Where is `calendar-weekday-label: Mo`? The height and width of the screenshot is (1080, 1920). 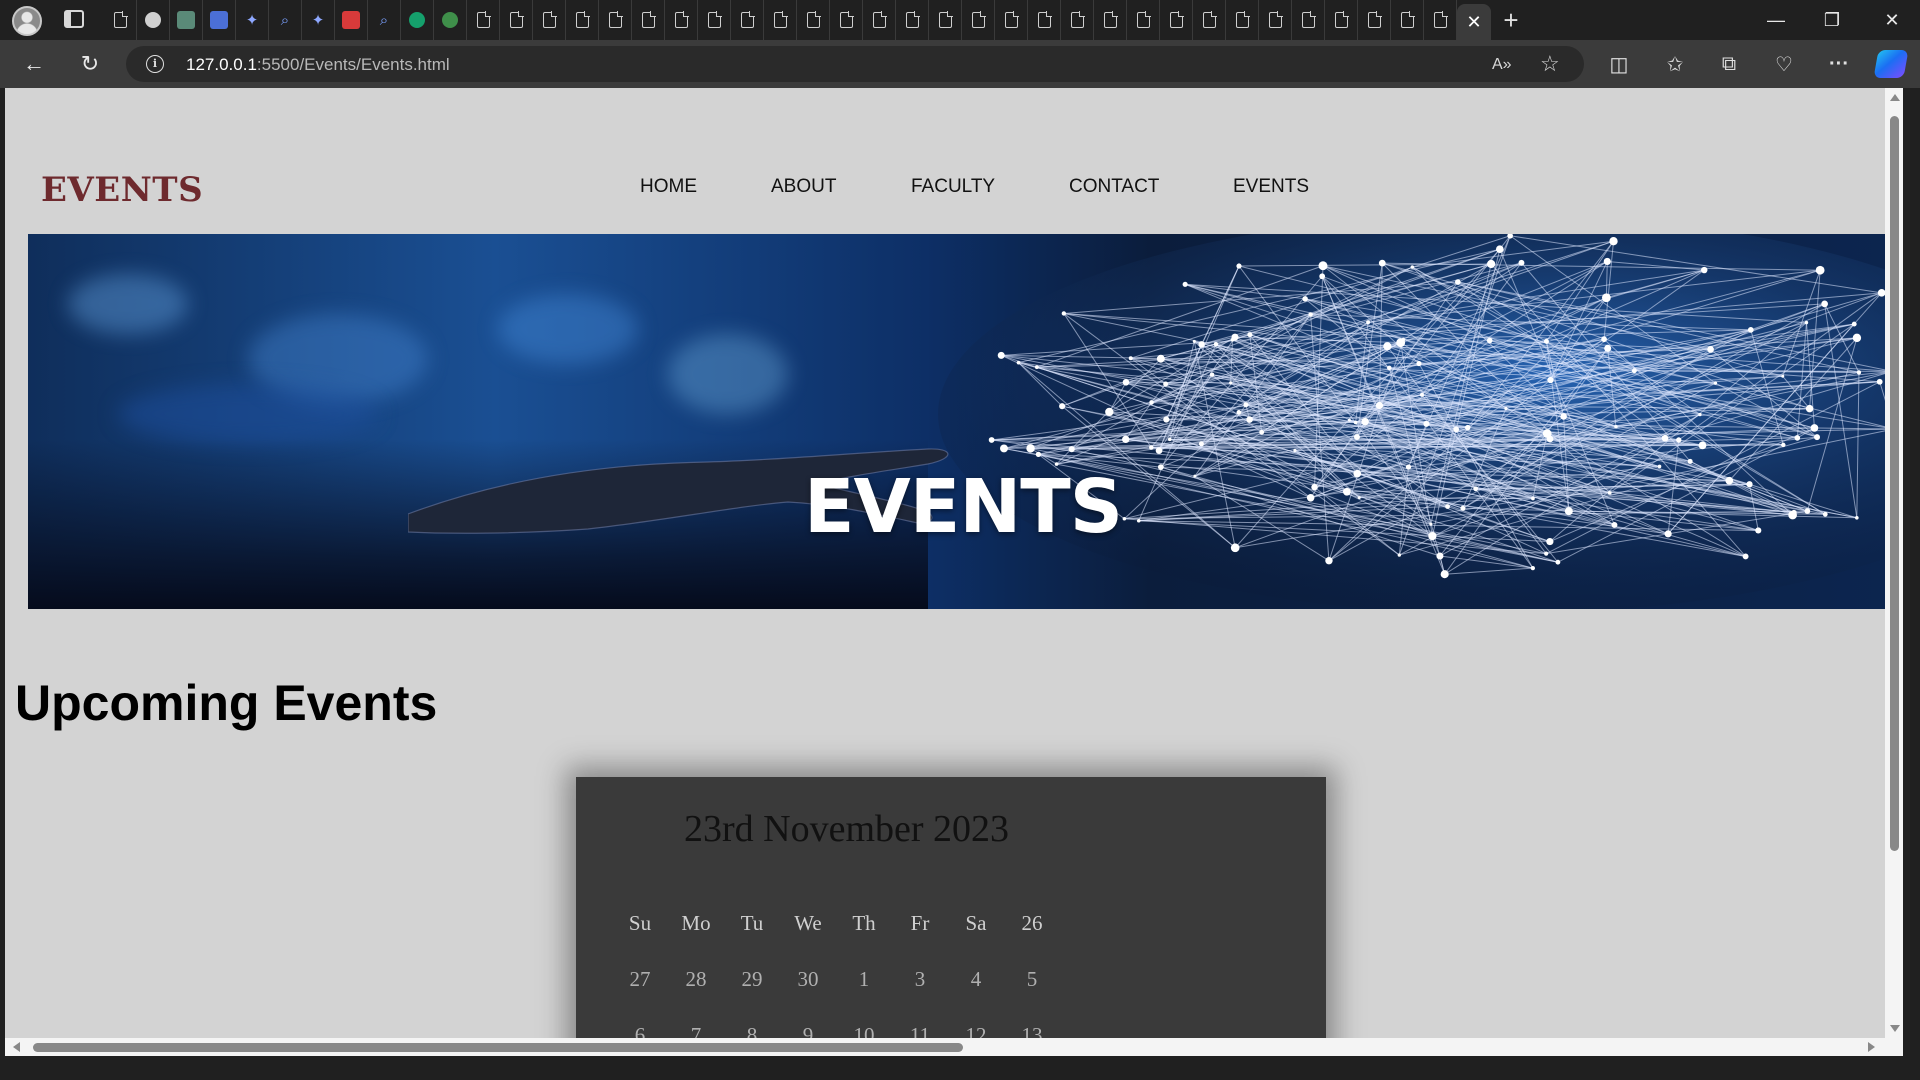
calendar-weekday-label: Mo is located at coordinates (696, 922).